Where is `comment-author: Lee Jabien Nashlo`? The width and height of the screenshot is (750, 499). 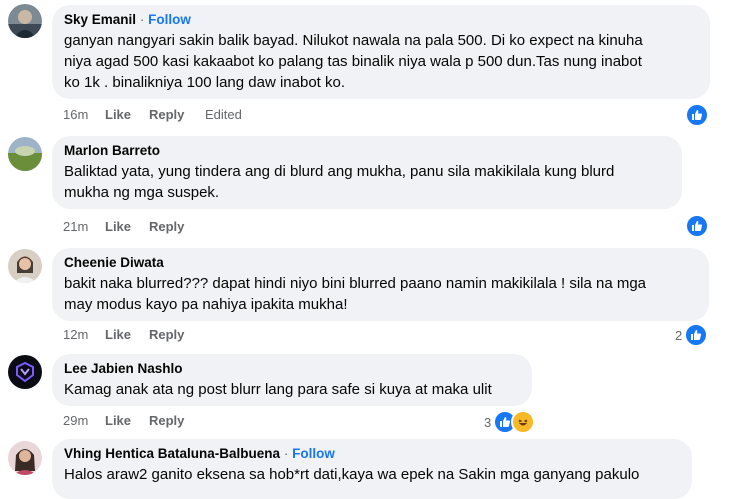
comment-author: Lee Jabien Nashlo is located at coordinates (123, 368).